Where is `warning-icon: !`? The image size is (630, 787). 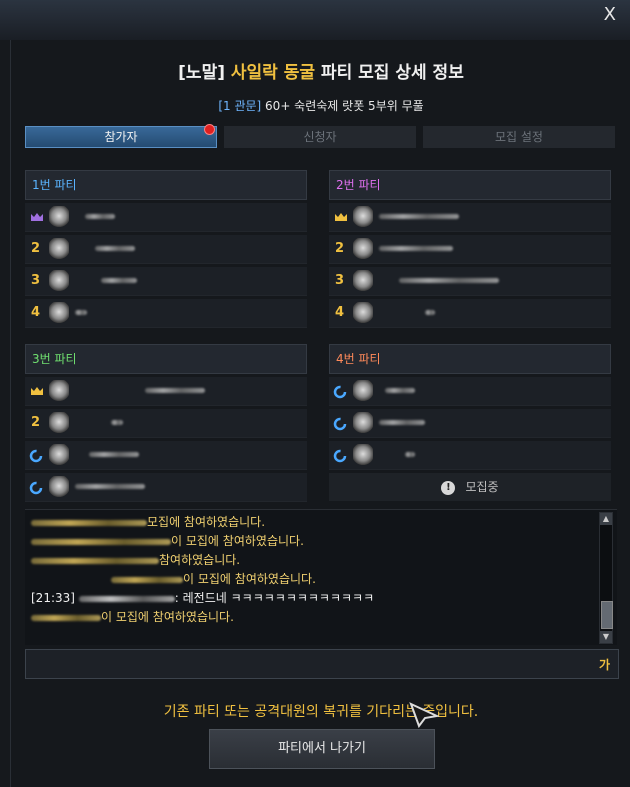 warning-icon: ! is located at coordinates (448, 487).